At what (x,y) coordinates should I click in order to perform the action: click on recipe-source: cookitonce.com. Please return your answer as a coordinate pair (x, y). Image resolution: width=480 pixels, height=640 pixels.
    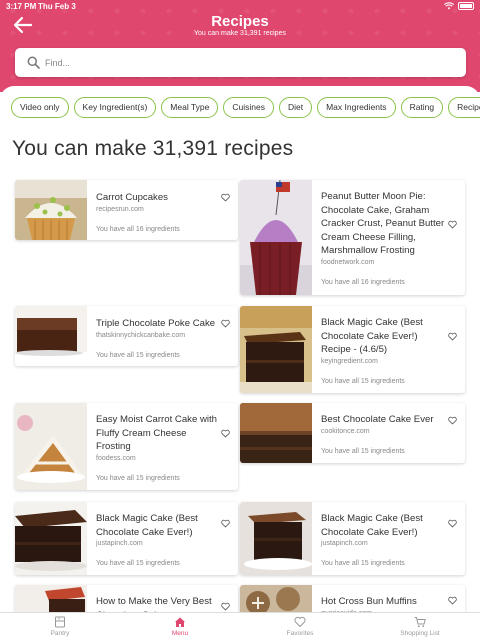
    Looking at the image, I should click on (345, 431).